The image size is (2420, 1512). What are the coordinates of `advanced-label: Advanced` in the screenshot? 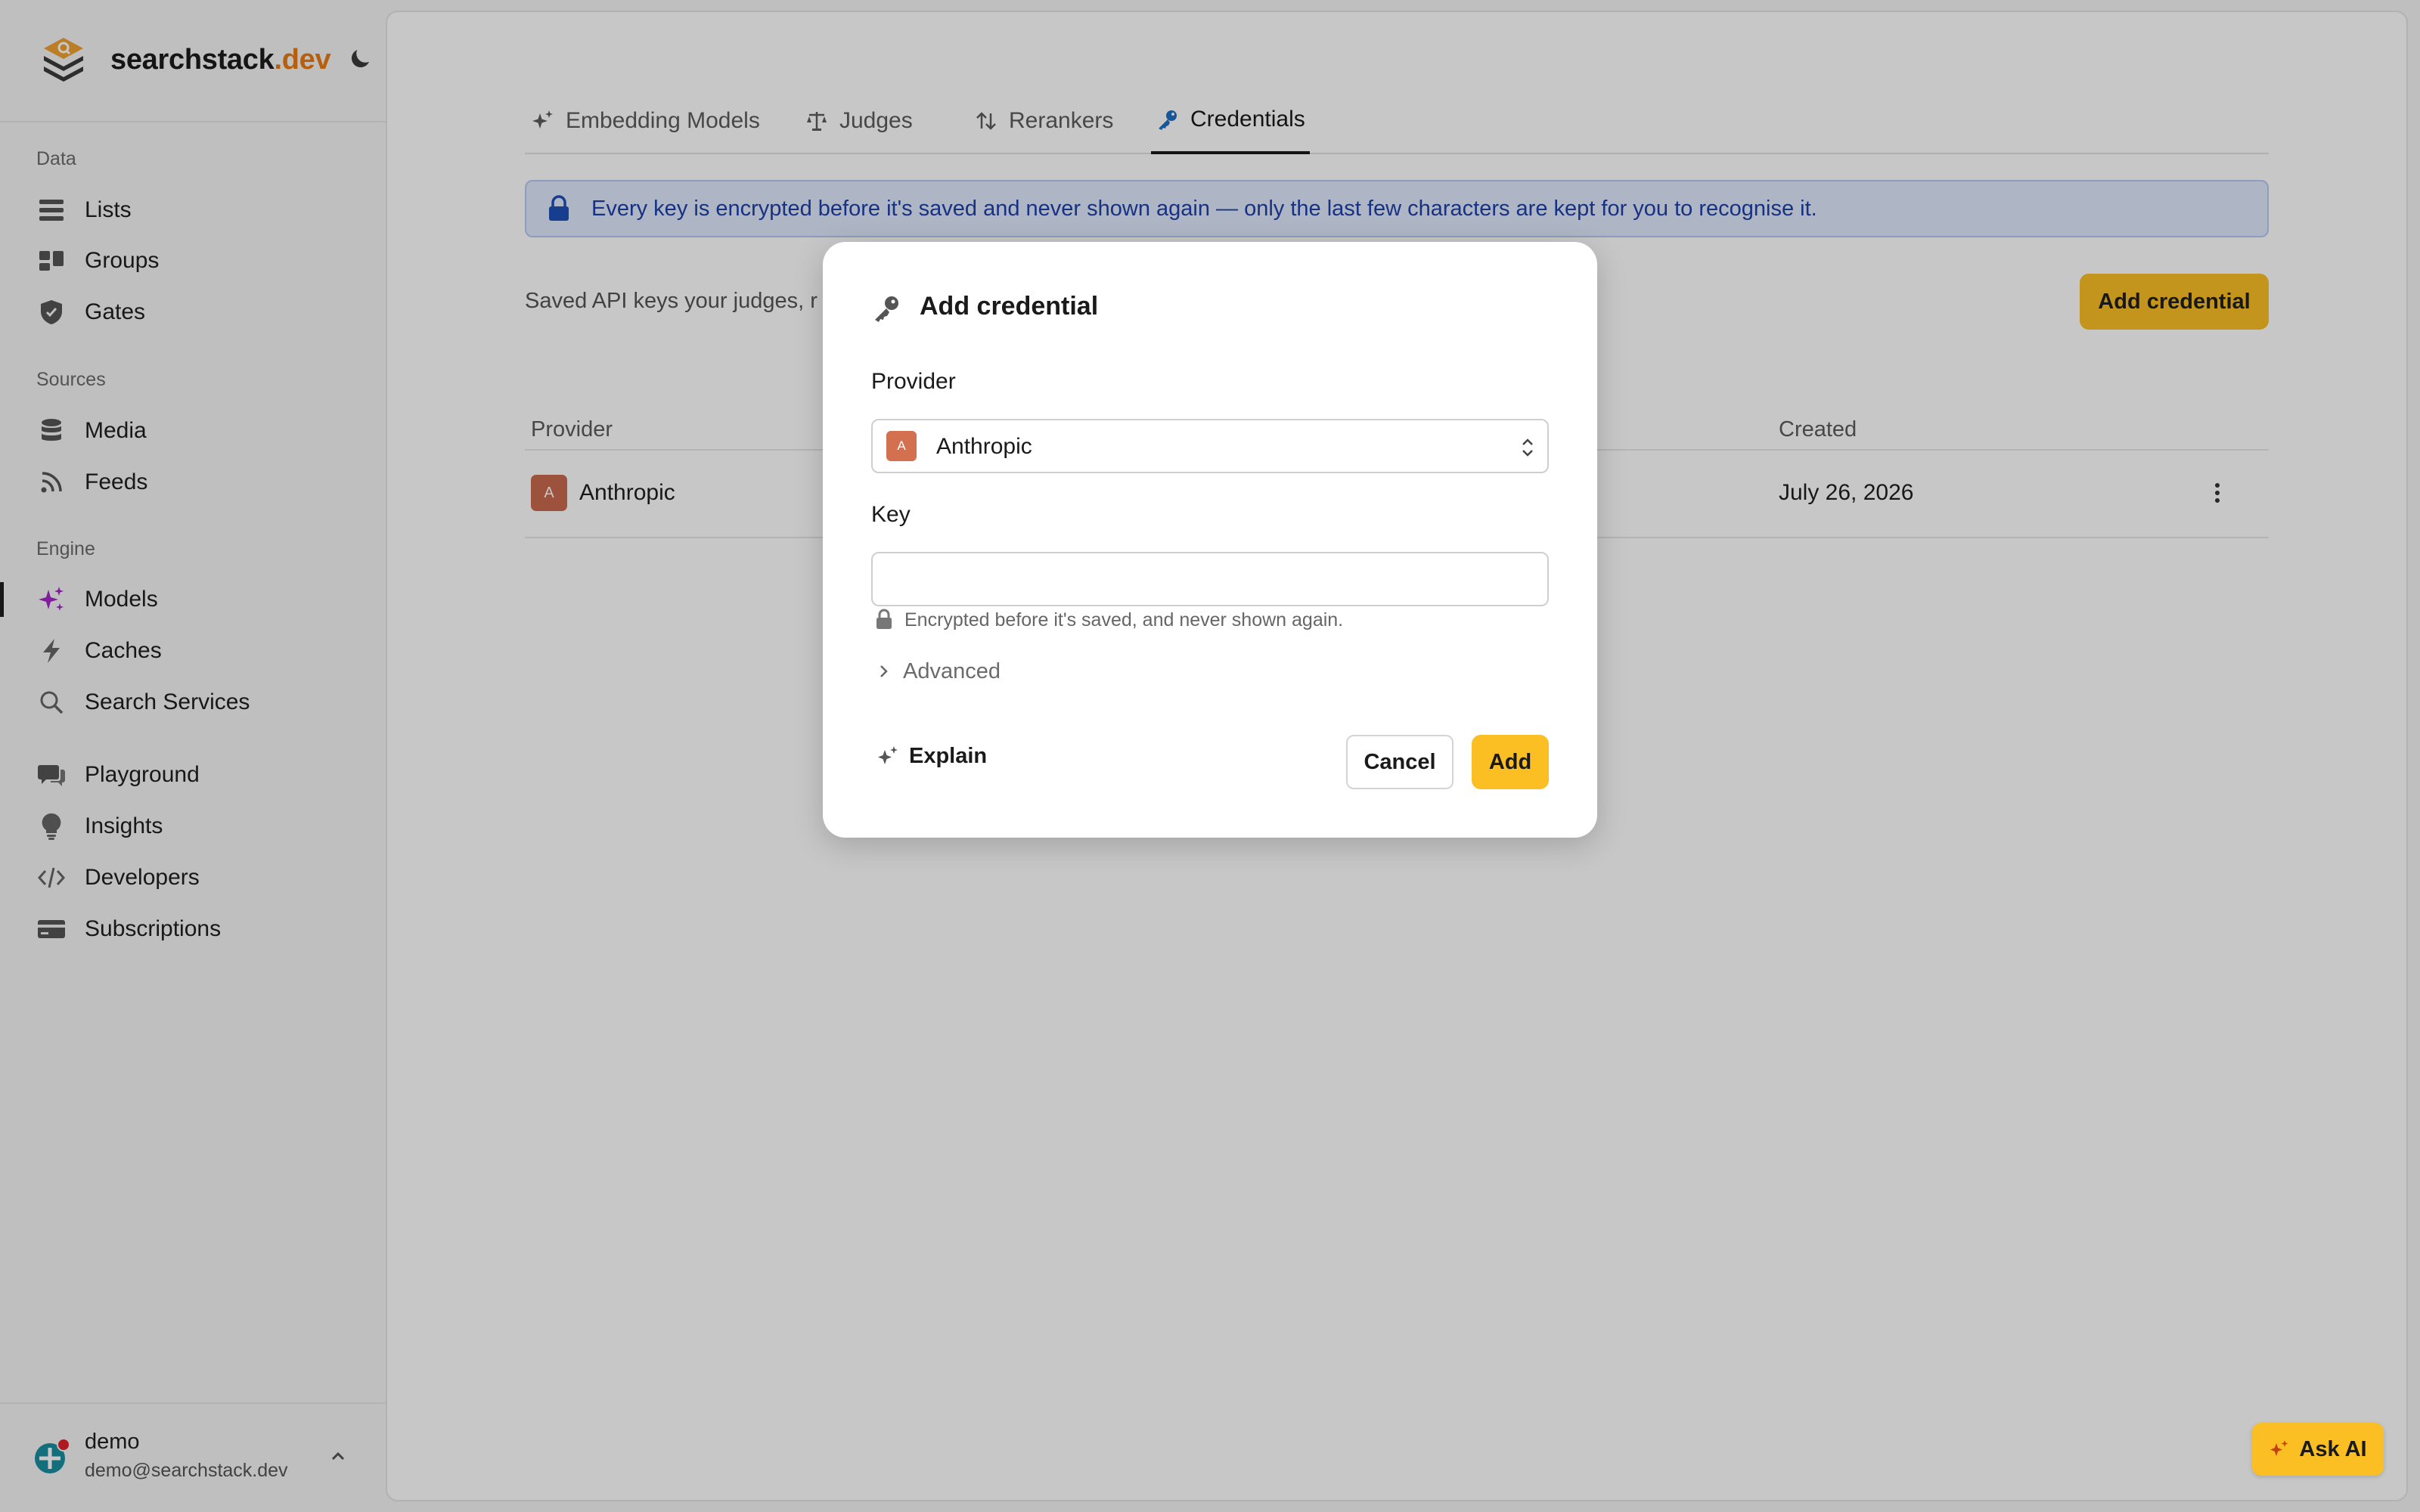 It's located at (952, 670).